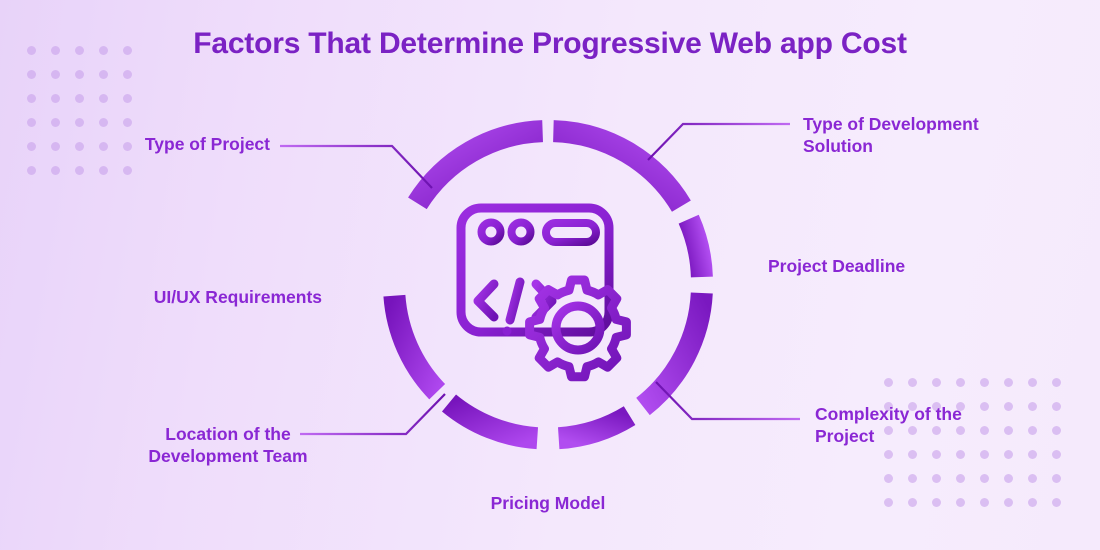  What do you see at coordinates (596, 428) in the screenshot?
I see `ring-segment-bottom-right` at bounding box center [596, 428].